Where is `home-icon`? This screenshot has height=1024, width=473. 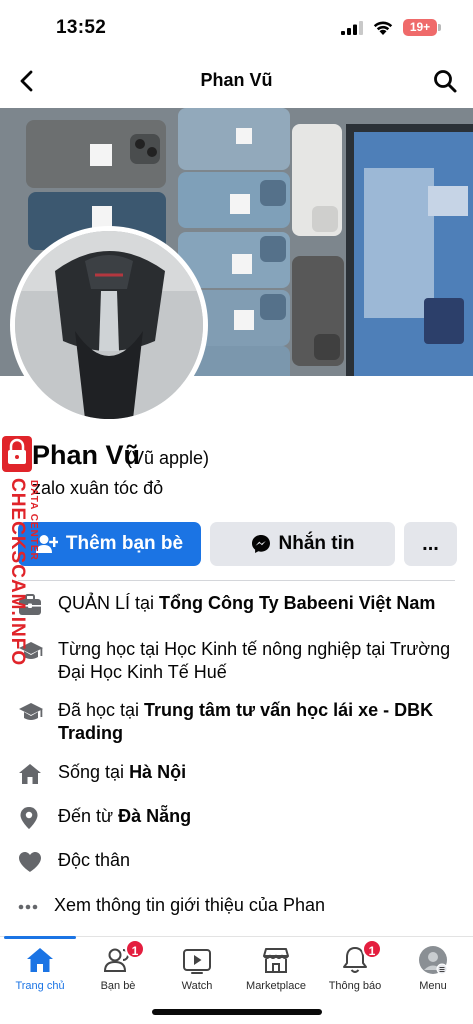 home-icon is located at coordinates (30, 774).